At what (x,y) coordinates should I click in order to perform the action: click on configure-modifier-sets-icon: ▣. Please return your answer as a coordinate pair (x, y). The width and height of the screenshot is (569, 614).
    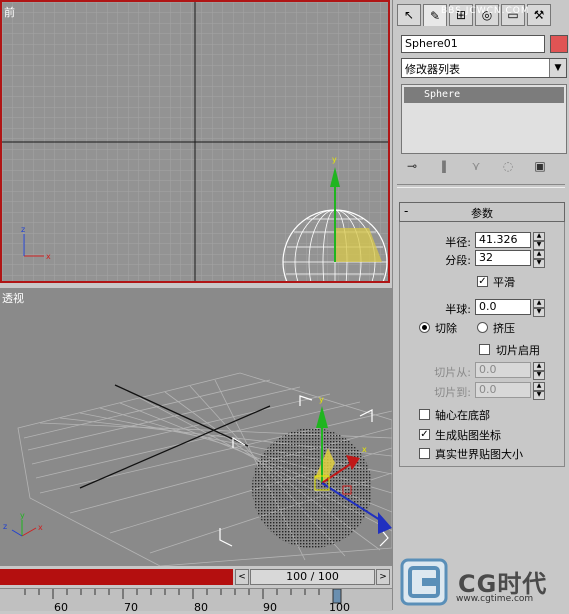
    Looking at the image, I should click on (540, 166).